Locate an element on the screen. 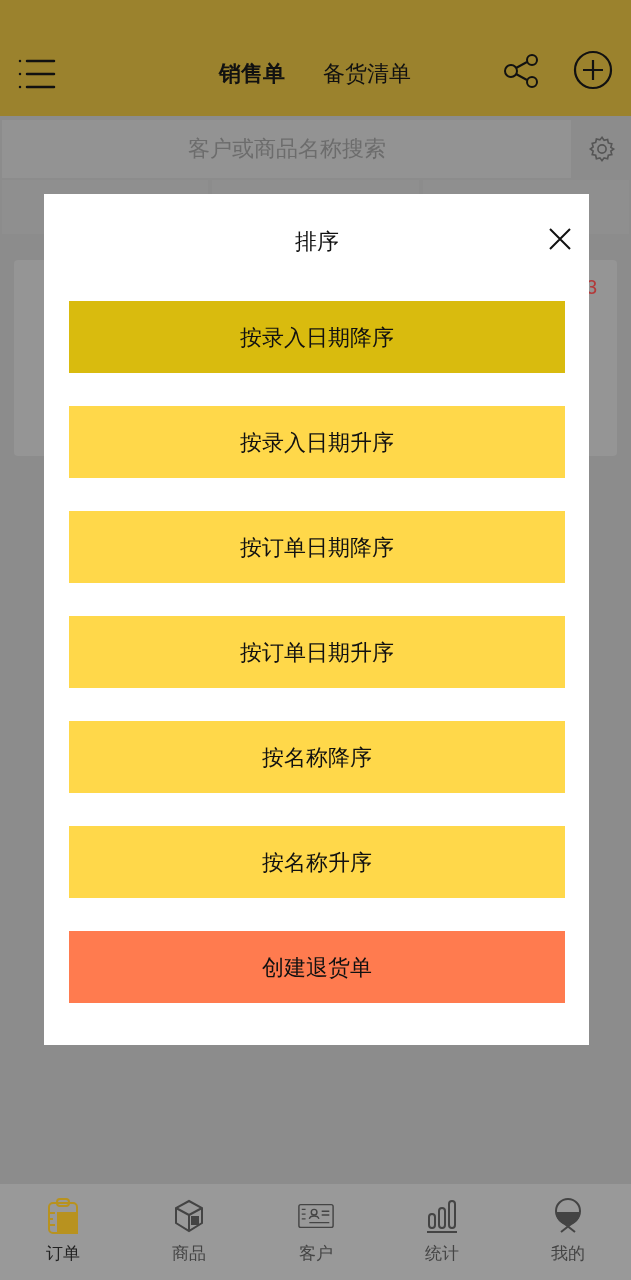 This screenshot has width=631, height=1280. dialog-title: 排序 is located at coordinates (316, 241).